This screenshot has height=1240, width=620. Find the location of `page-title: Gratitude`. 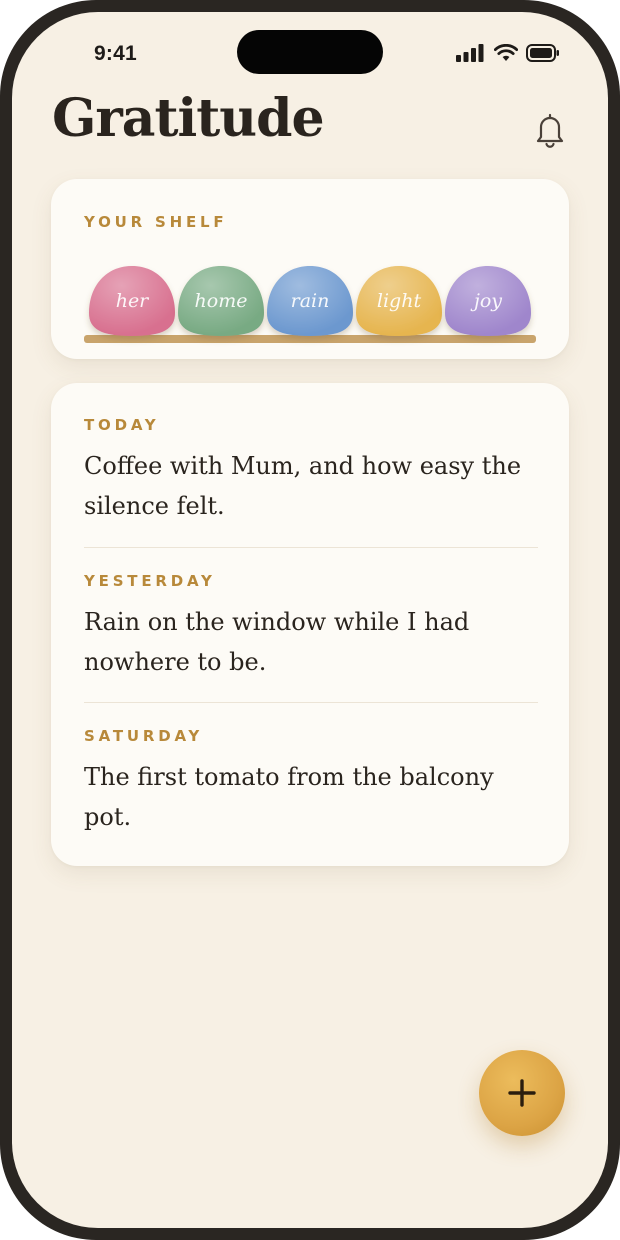

page-title: Gratitude is located at coordinates (188, 118).